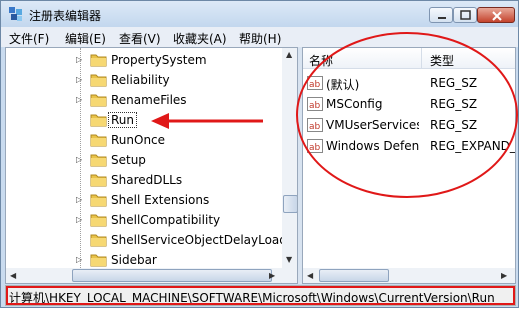 The image size is (519, 309). What do you see at coordinates (289, 259) in the screenshot?
I see `scroll-down-icon: ▼` at bounding box center [289, 259].